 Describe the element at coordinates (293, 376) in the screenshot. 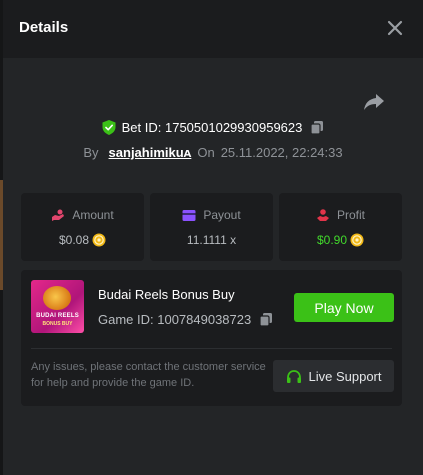

I see `headset-icon` at that location.